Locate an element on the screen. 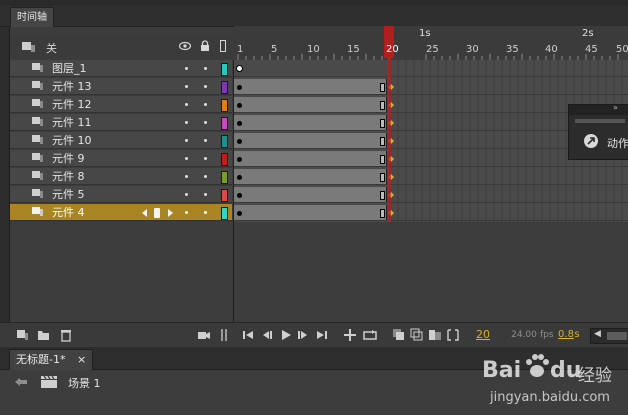  close-icon: × is located at coordinates (81, 359).